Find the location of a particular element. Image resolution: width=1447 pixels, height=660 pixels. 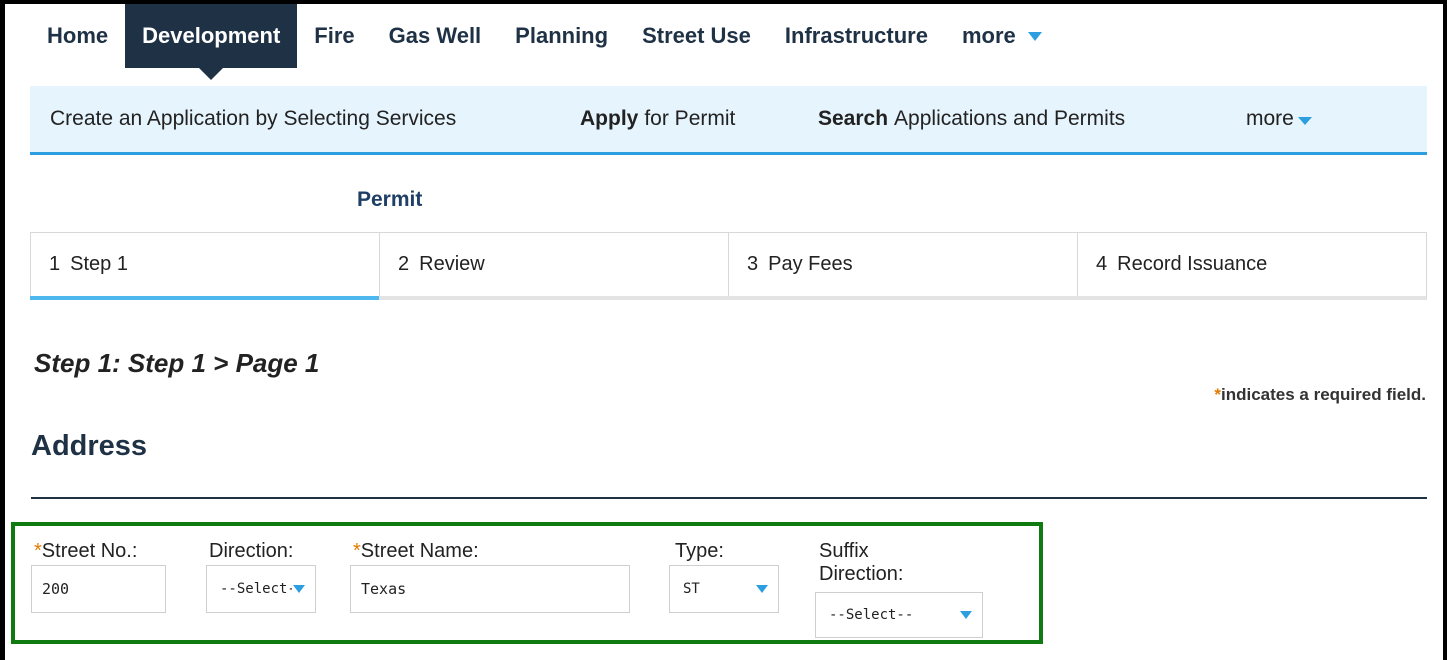

street-name-label: *Street Name: is located at coordinates (416, 551).